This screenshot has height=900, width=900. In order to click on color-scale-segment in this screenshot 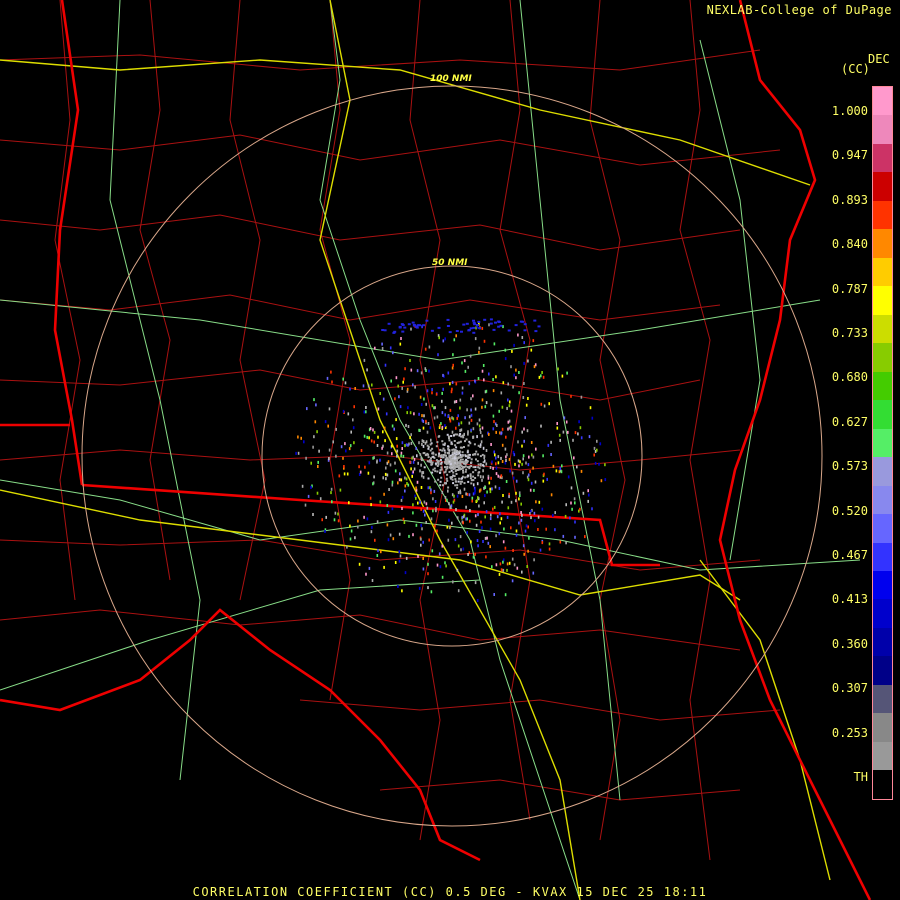, I will do `click(882, 756)`.